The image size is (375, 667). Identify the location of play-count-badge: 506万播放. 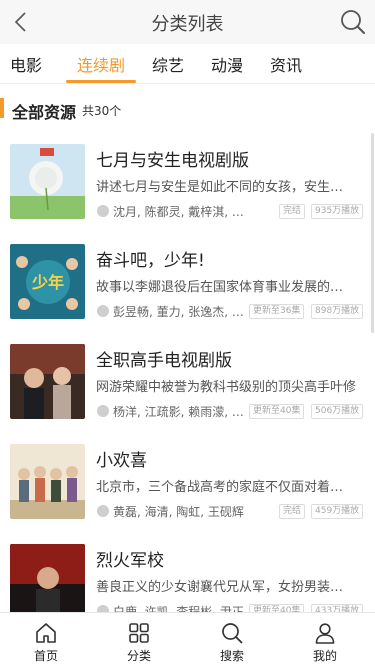
(337, 411).